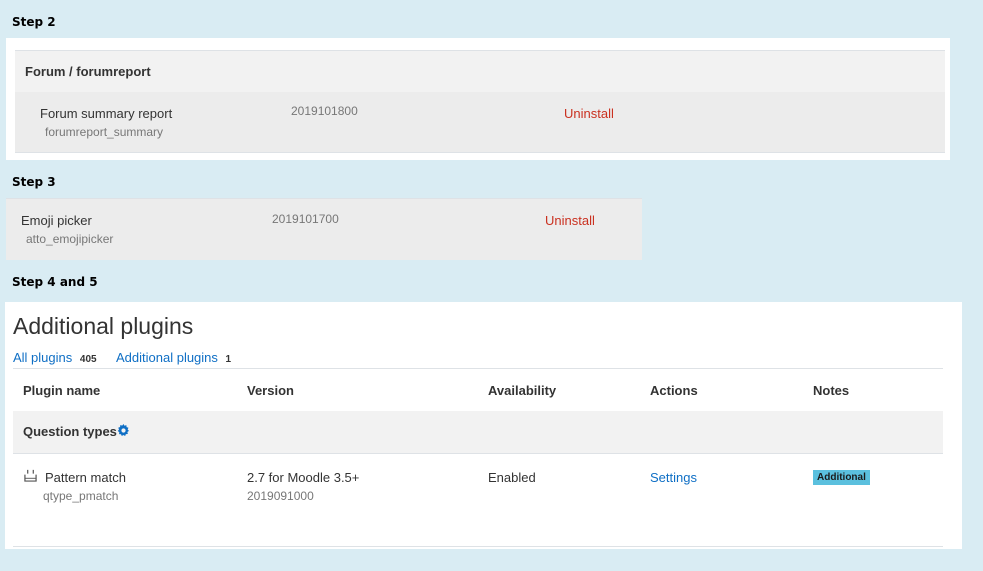  I want to click on step-3-label: Step 3, so click(34, 182).